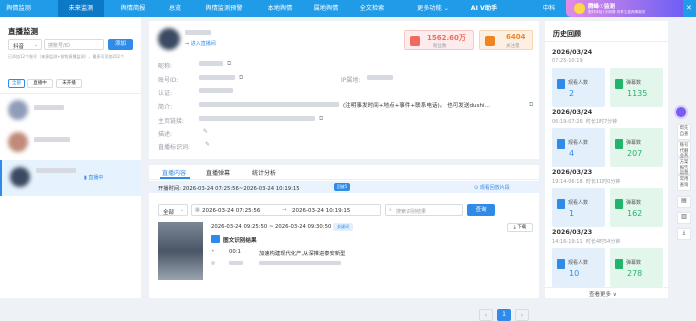  Describe the element at coordinates (70, 178) in the screenshot. I see `account-list-item-selected: ▮ 直播中` at that location.